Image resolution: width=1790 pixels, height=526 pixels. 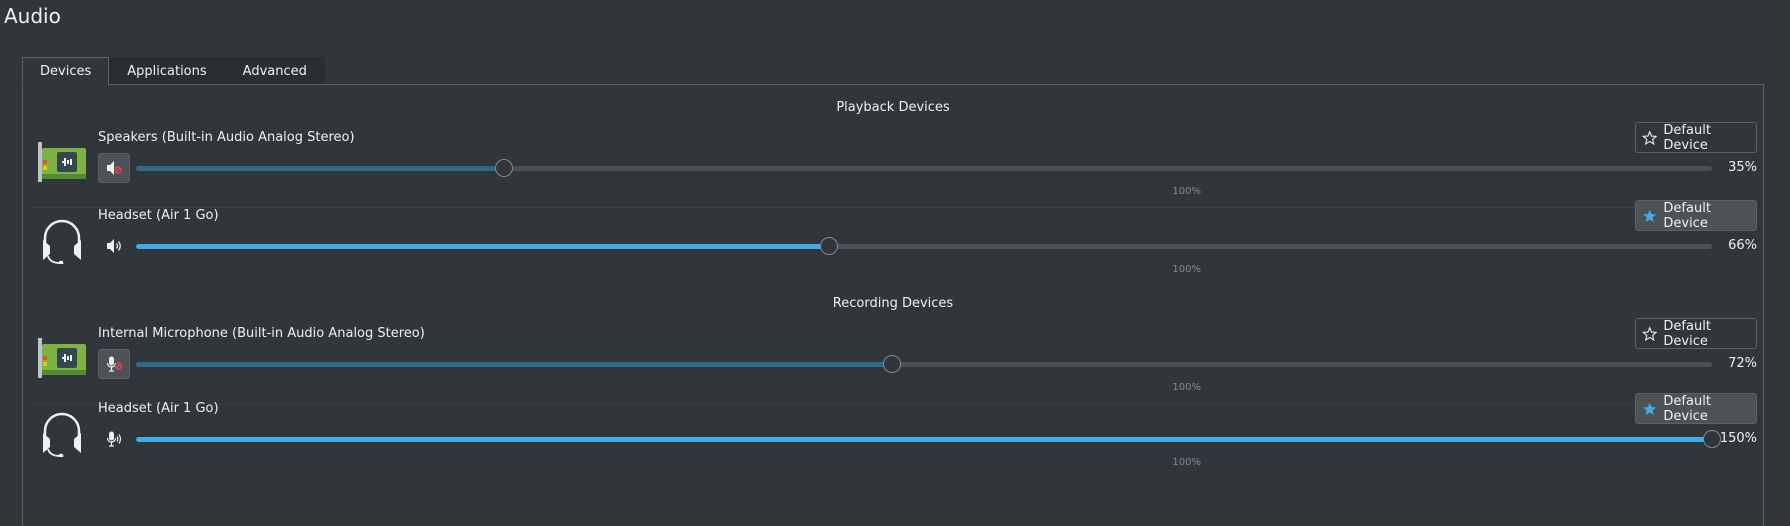 I want to click on volume-percent: 66%, so click(x=1742, y=245).